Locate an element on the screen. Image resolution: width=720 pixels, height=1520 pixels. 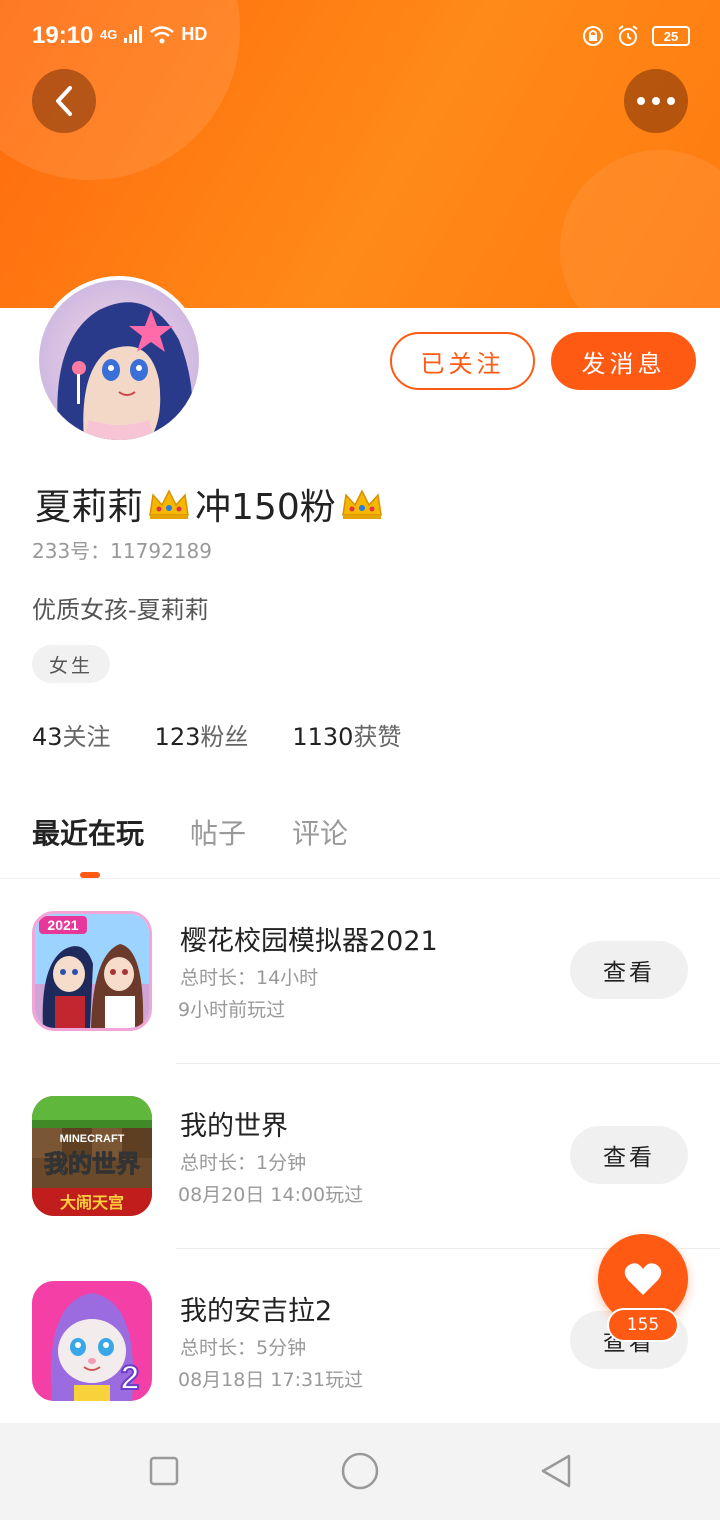
profile-stats: 43关注 123粉丝 1130获赞 is located at coordinates (216, 734).